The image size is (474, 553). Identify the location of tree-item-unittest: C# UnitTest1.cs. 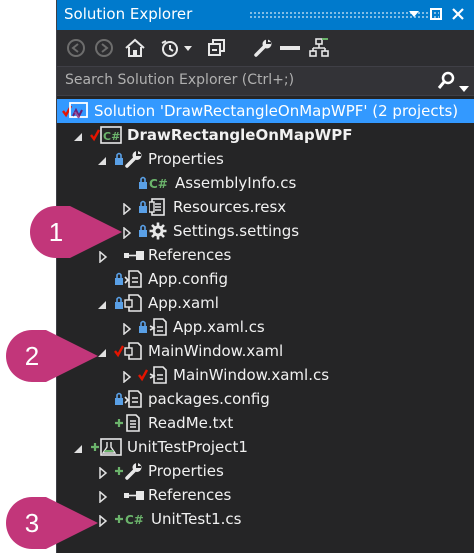
(265, 519).